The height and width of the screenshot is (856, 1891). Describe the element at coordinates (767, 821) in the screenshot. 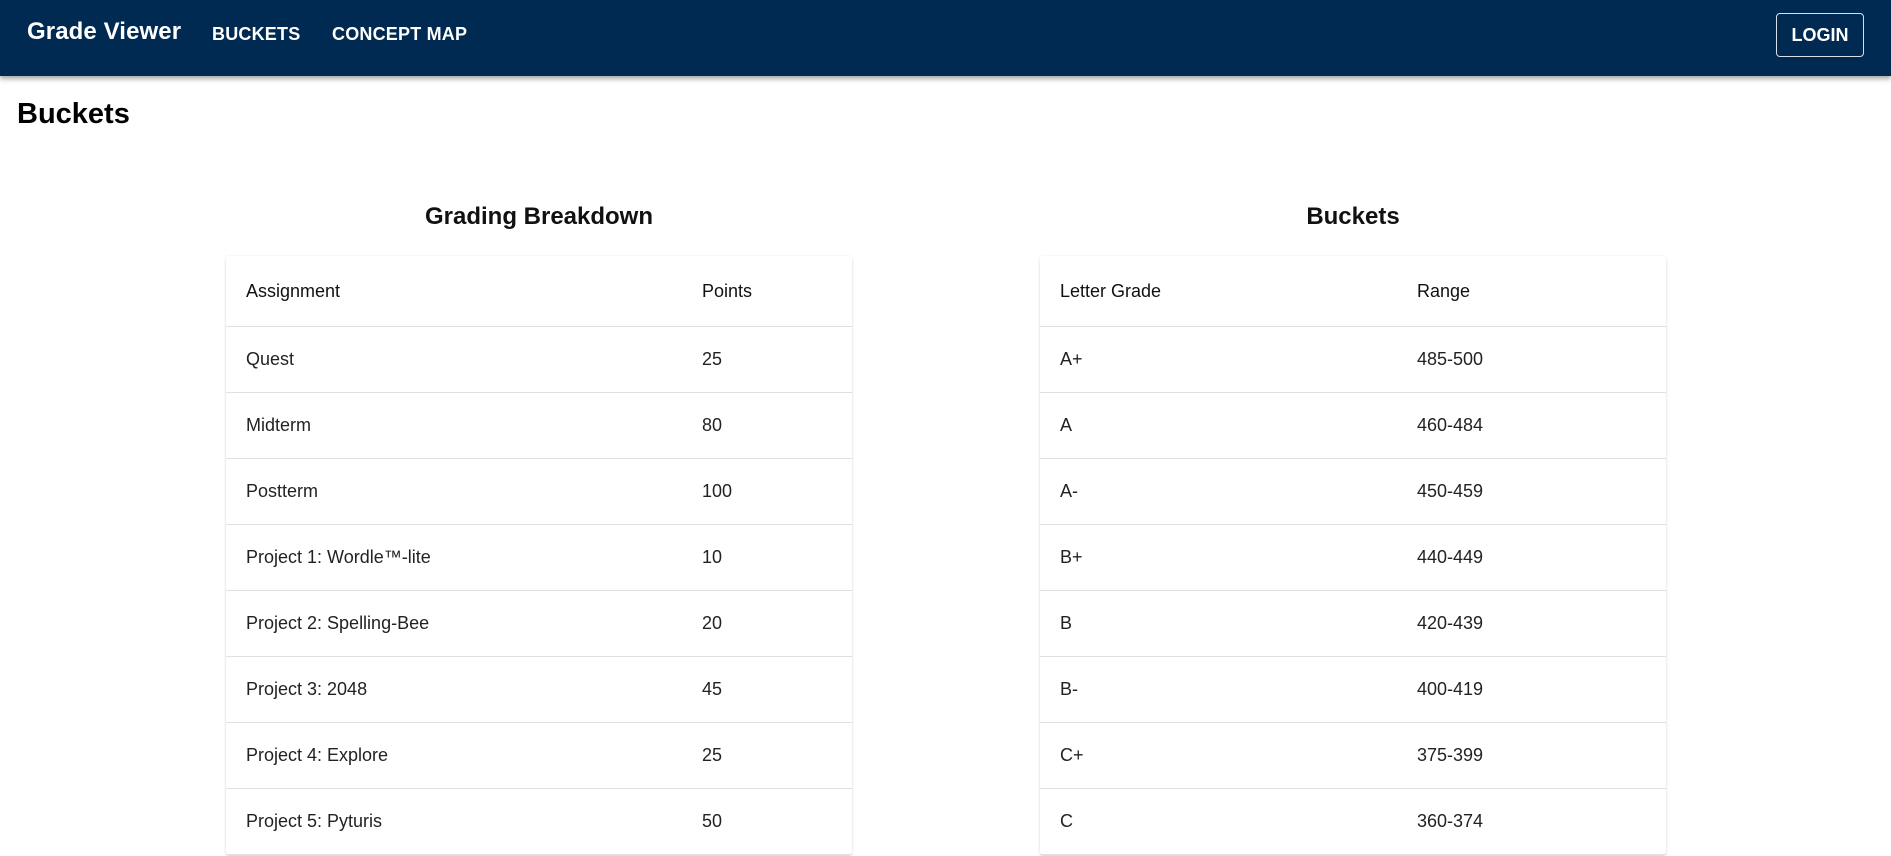

I see `points-cell: 50` at that location.